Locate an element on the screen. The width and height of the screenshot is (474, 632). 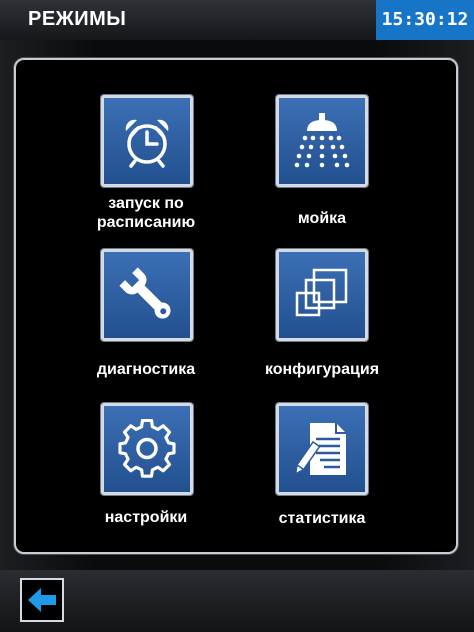
wash-label: мойка is located at coordinates (322, 218).